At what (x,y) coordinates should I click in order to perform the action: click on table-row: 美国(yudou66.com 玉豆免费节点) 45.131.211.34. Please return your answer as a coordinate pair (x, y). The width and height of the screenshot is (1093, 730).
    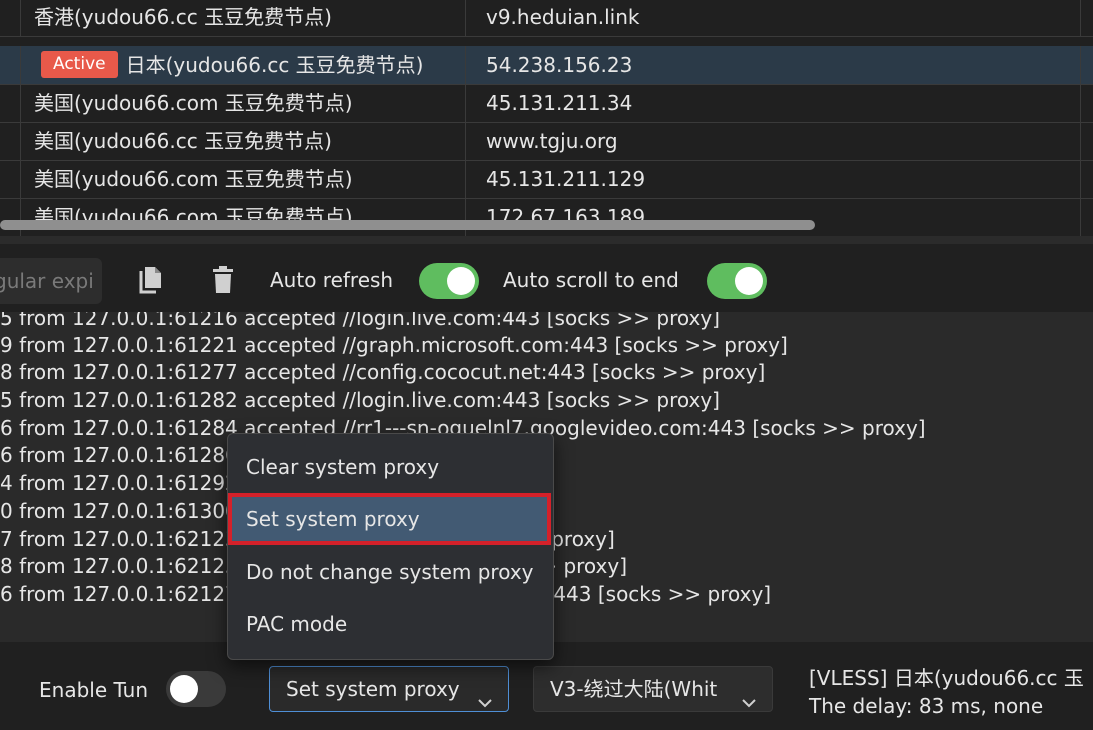
    Looking at the image, I should click on (546, 103).